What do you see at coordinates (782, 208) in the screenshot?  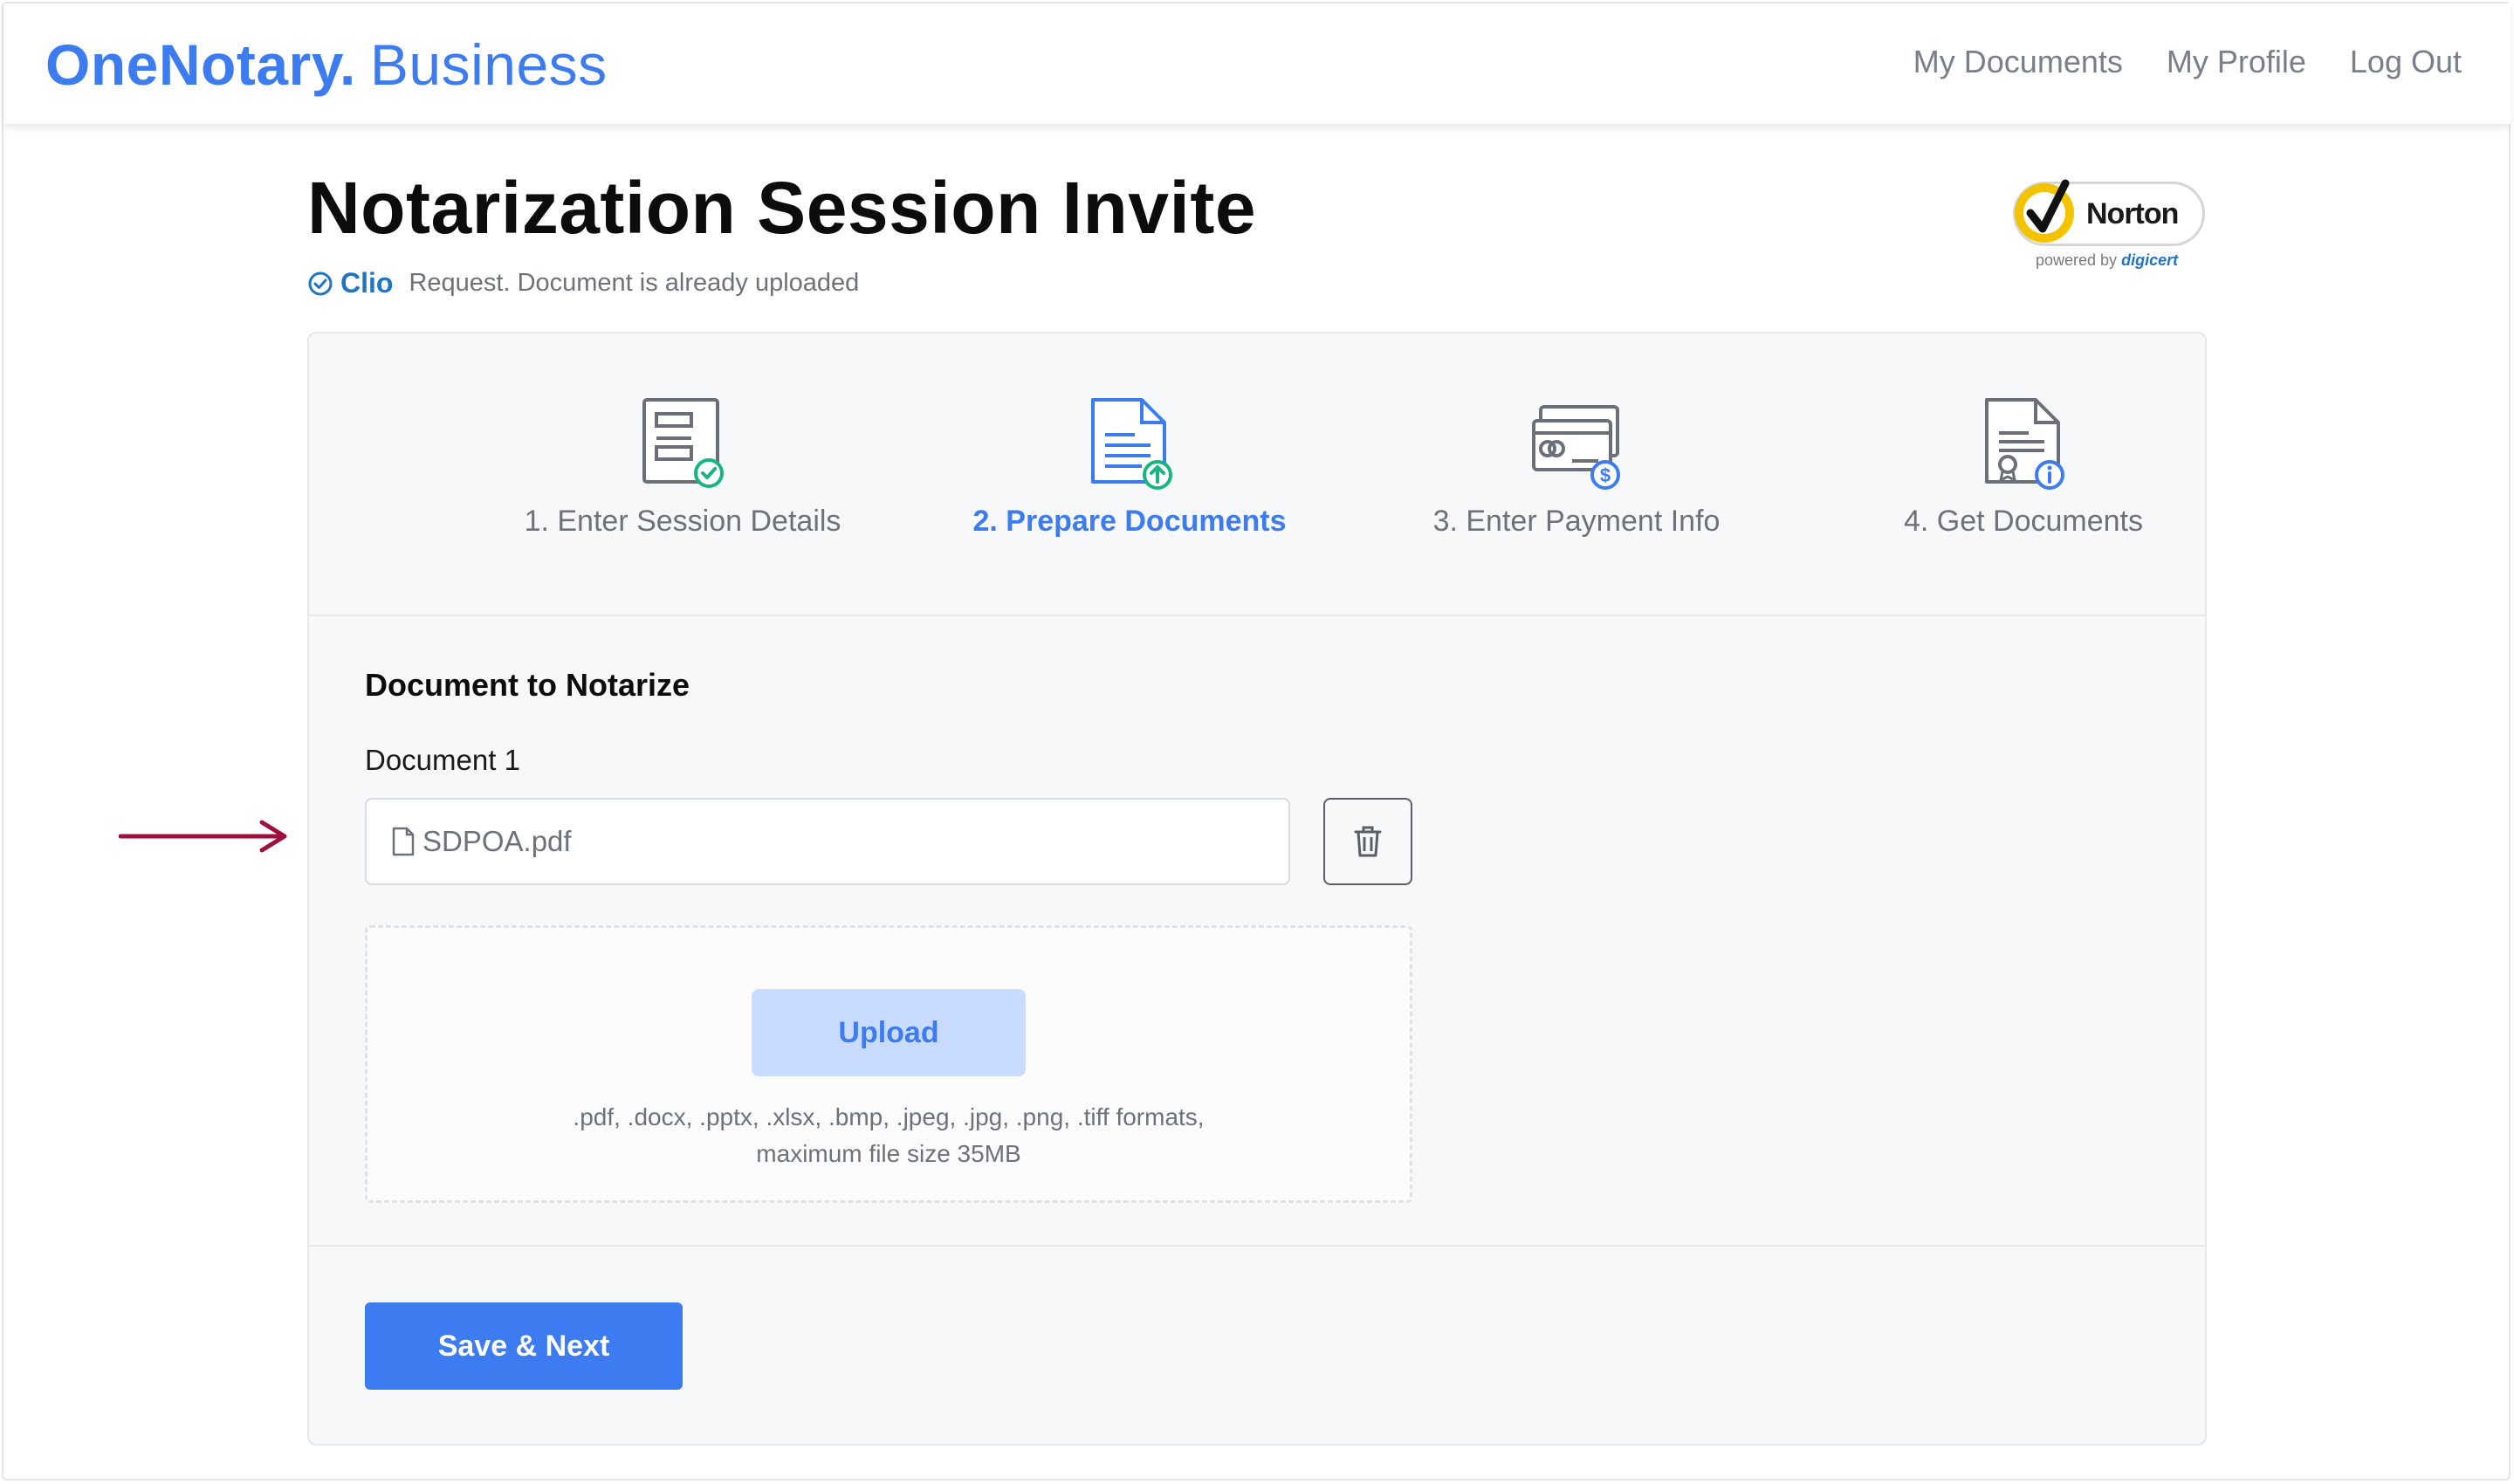 I see `page-title: Notarization Session Invite` at bounding box center [782, 208].